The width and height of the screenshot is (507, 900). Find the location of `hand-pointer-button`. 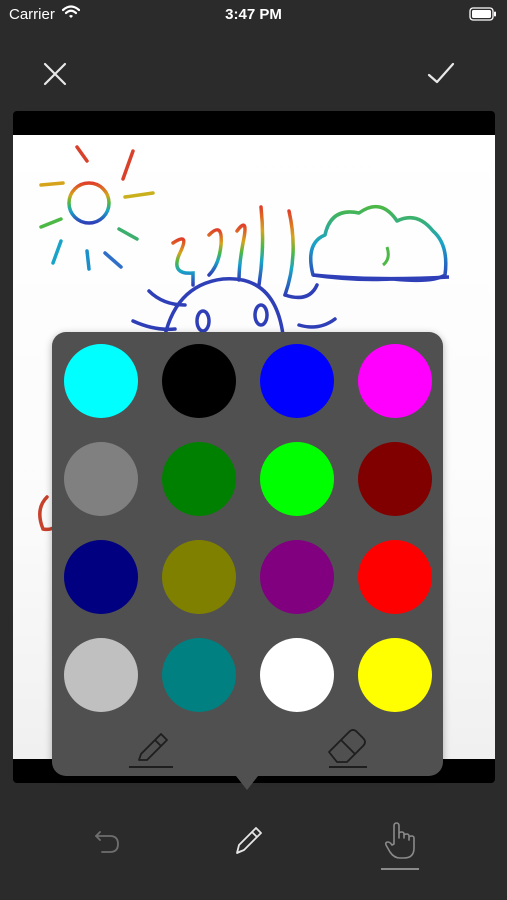

hand-pointer-button is located at coordinates (400, 840).